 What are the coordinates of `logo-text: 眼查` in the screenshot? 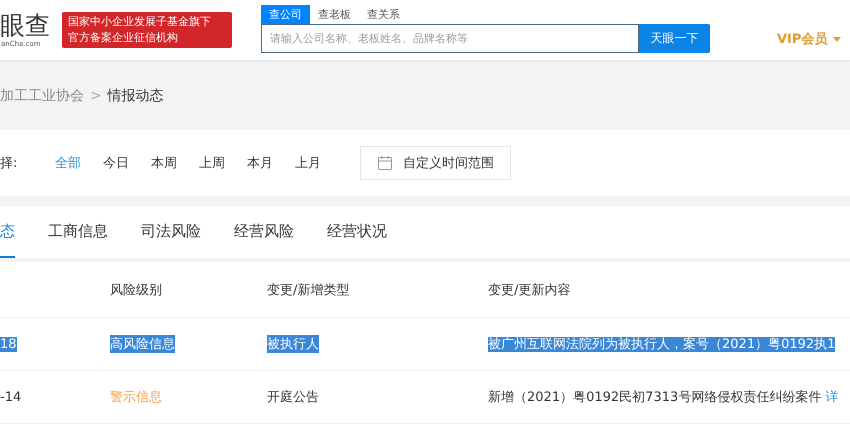 It's located at (25, 26).